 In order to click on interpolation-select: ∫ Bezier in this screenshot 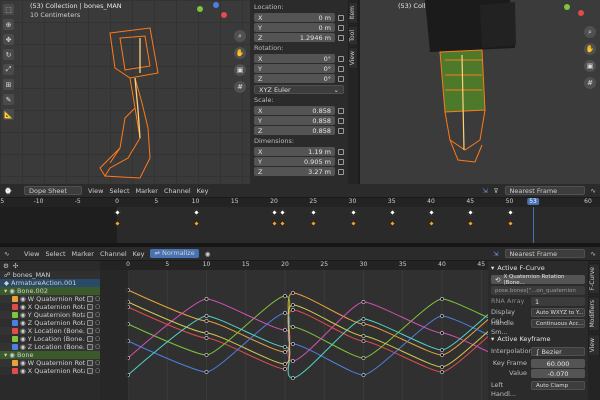, I will do `click(558, 351)`.